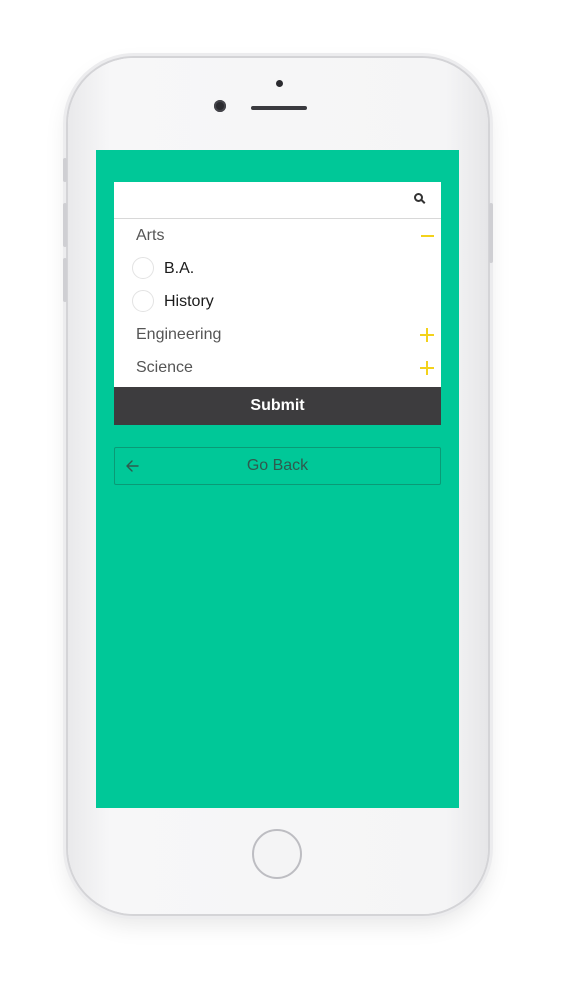 The image size is (563, 1000). Describe the element at coordinates (277, 334) in the screenshot. I see `category-row-engineering: Engineering` at that location.